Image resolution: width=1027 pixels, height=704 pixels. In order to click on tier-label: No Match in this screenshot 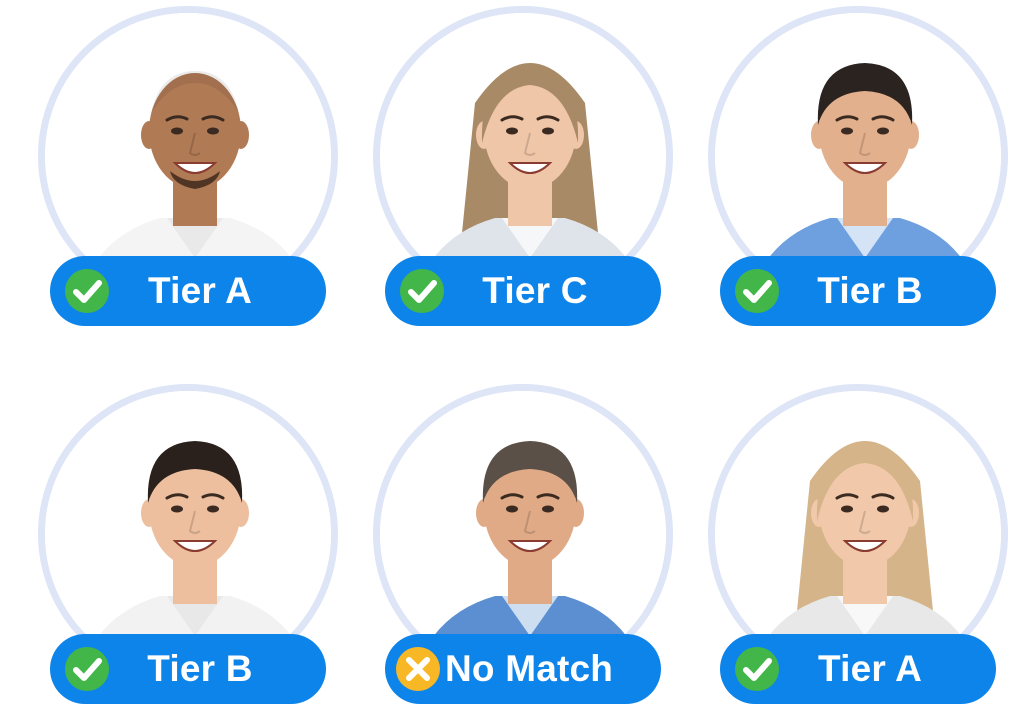, I will do `click(529, 668)`.